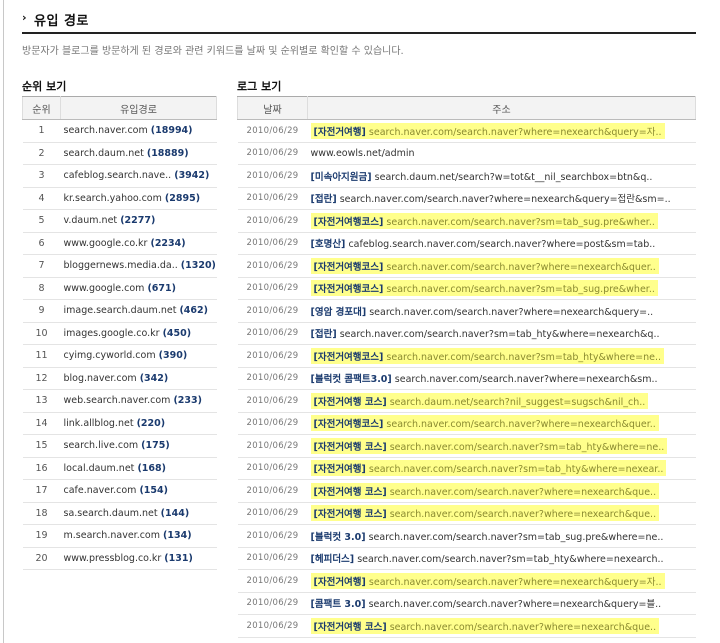  What do you see at coordinates (106, 130) in the screenshot?
I see `source-link: search.naver.com` at bounding box center [106, 130].